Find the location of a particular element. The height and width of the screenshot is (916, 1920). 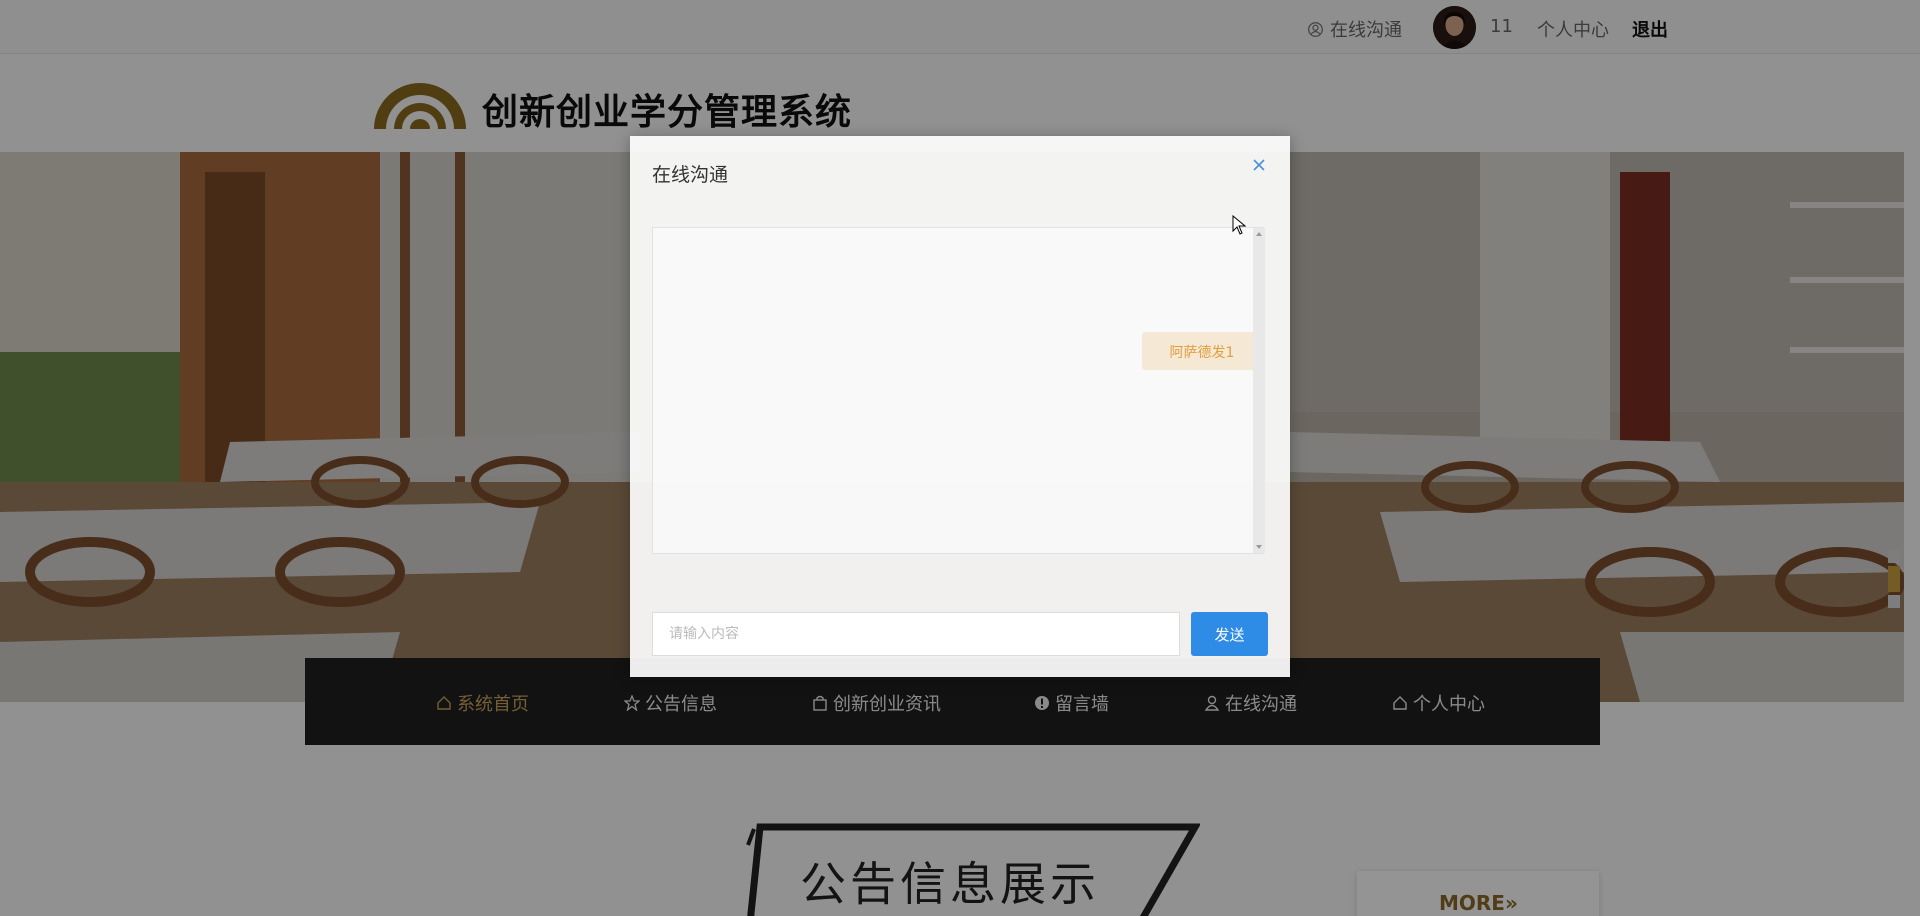

mouse-cursor-icon is located at coordinates (1239, 225).